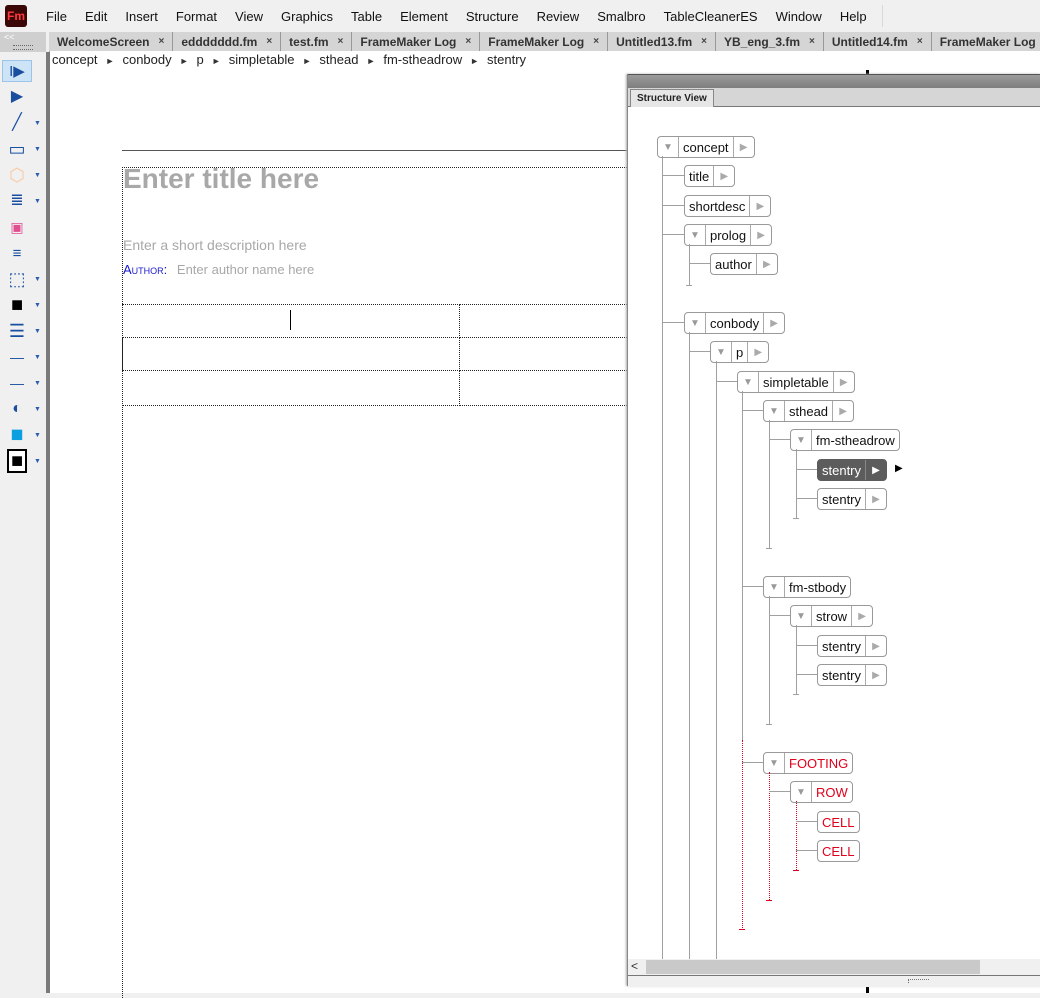 The image size is (1040, 998). What do you see at coordinates (141, 16) in the screenshot?
I see `menu-insert: Insert` at bounding box center [141, 16].